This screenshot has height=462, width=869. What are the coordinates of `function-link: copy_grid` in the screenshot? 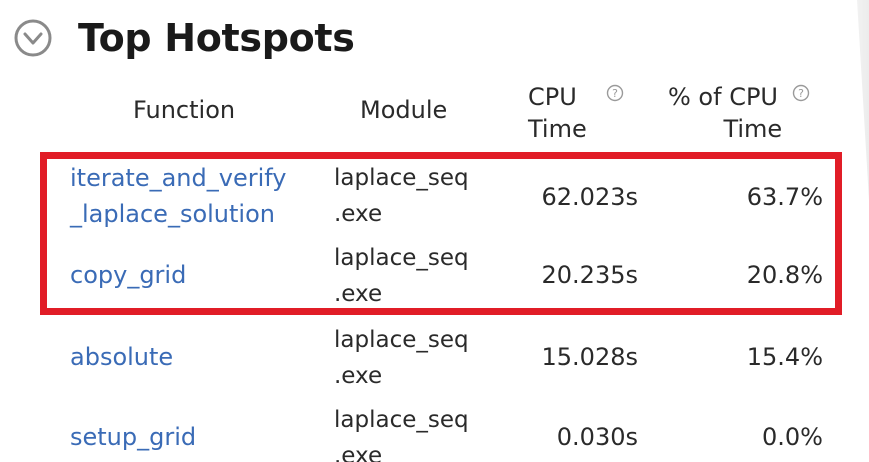 It's located at (128, 275).